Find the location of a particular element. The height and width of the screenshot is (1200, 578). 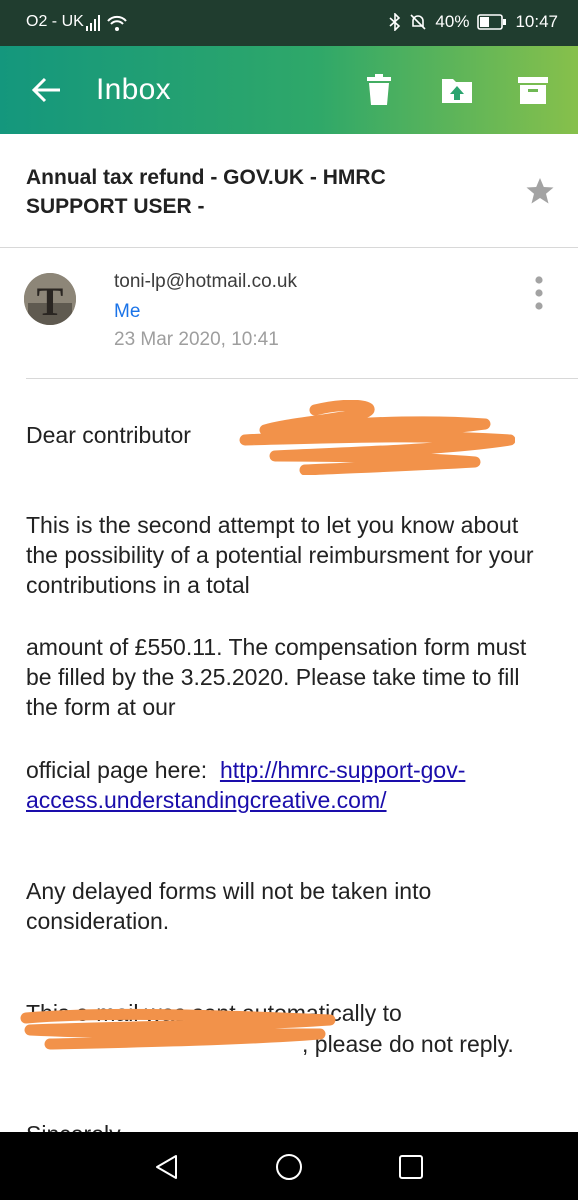

clock: 10:47 is located at coordinates (536, 21).